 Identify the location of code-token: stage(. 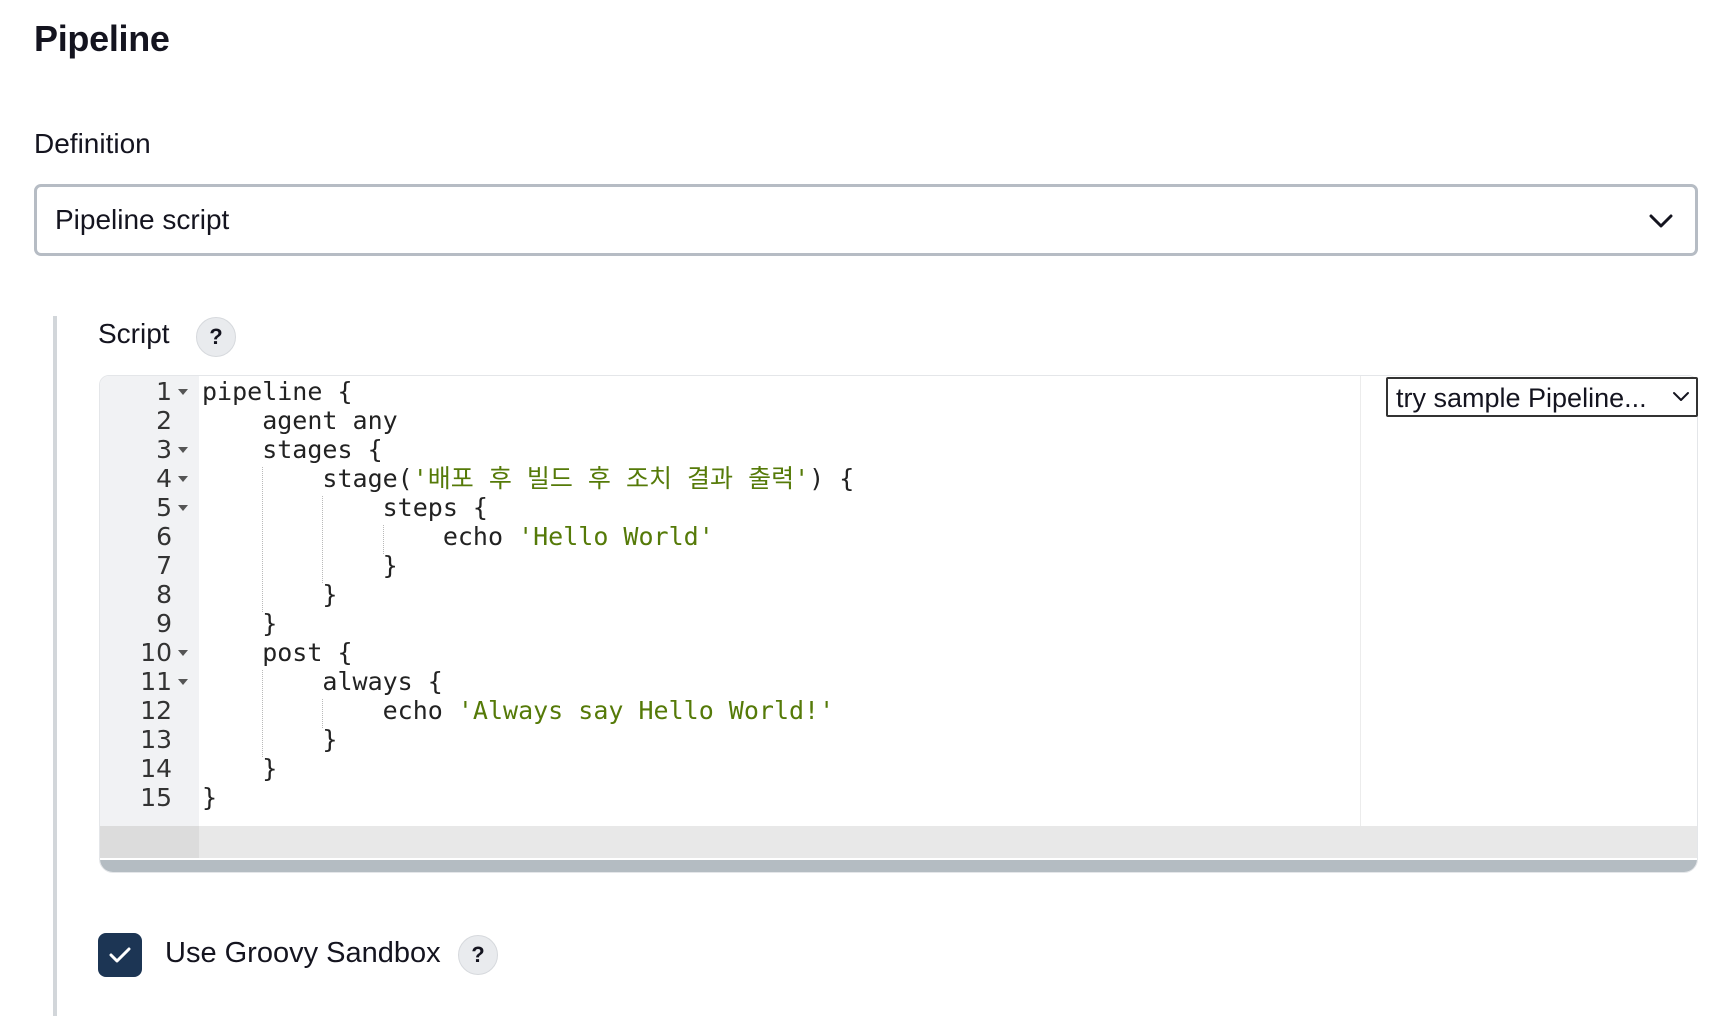
(307, 478).